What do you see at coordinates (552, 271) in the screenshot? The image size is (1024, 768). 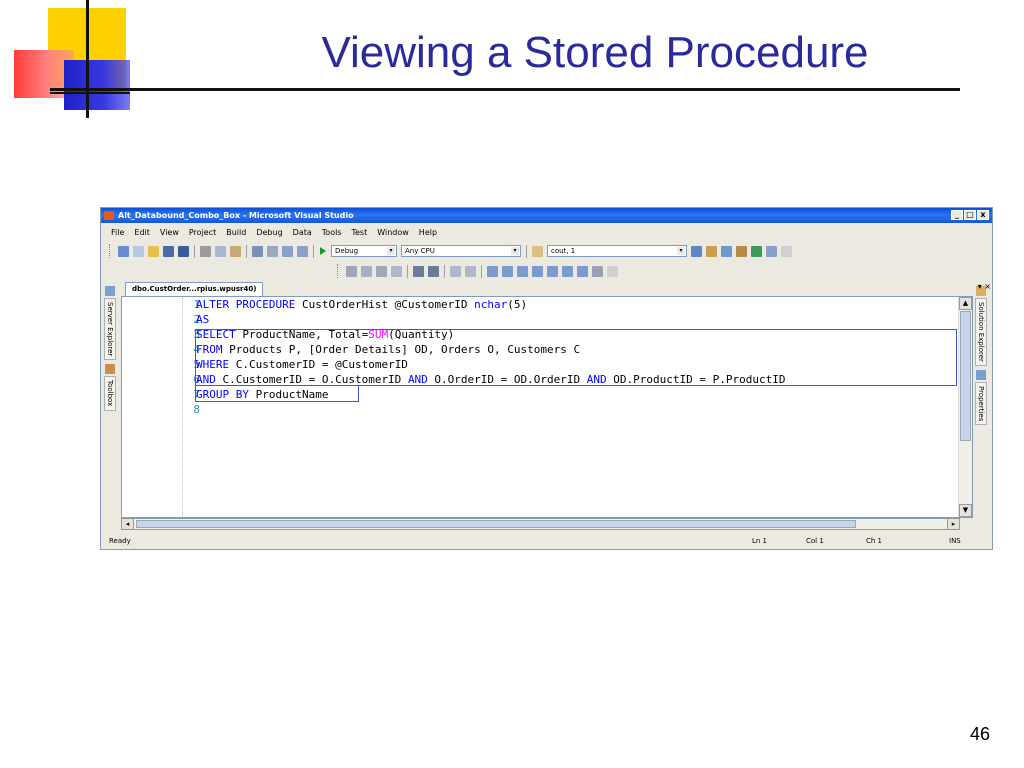 I see `next-bookmark-folder-icon` at bounding box center [552, 271].